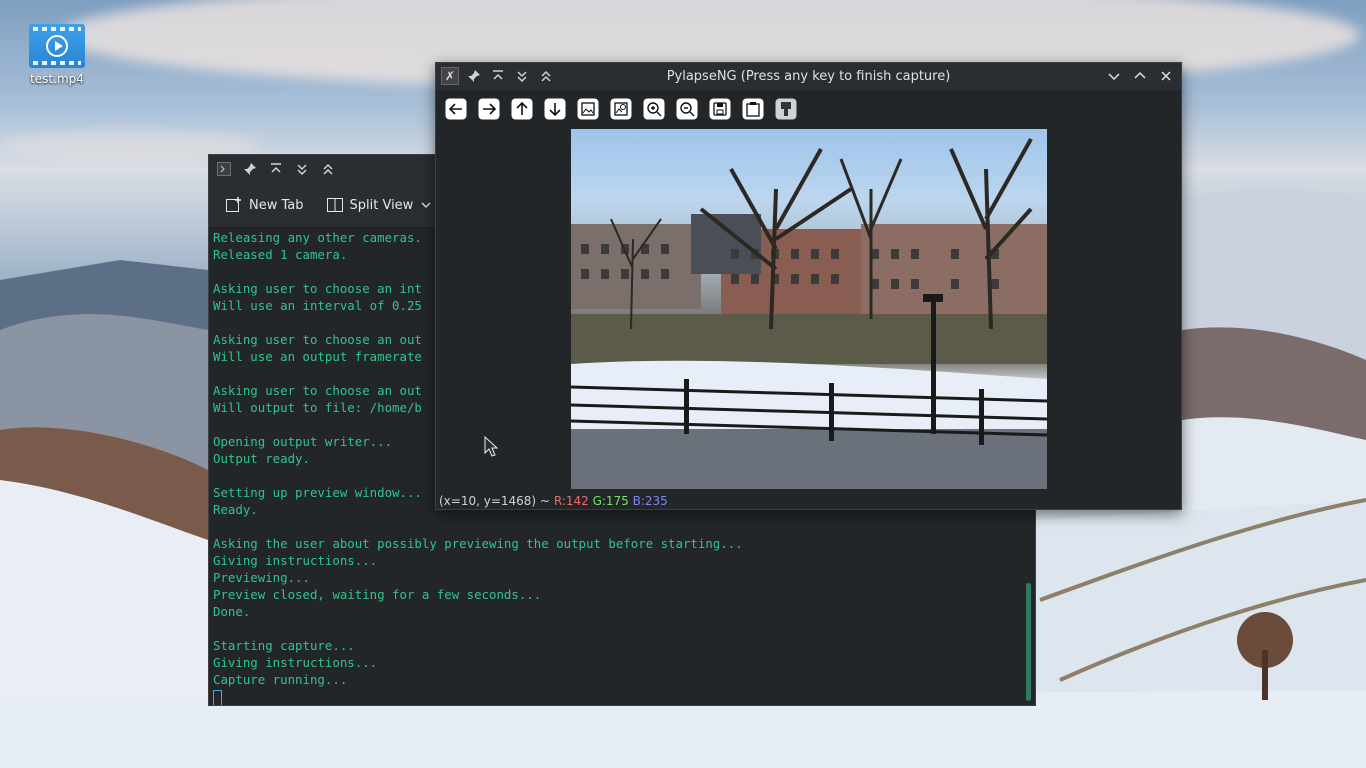  I want to click on pin-icon, so click(250, 169).